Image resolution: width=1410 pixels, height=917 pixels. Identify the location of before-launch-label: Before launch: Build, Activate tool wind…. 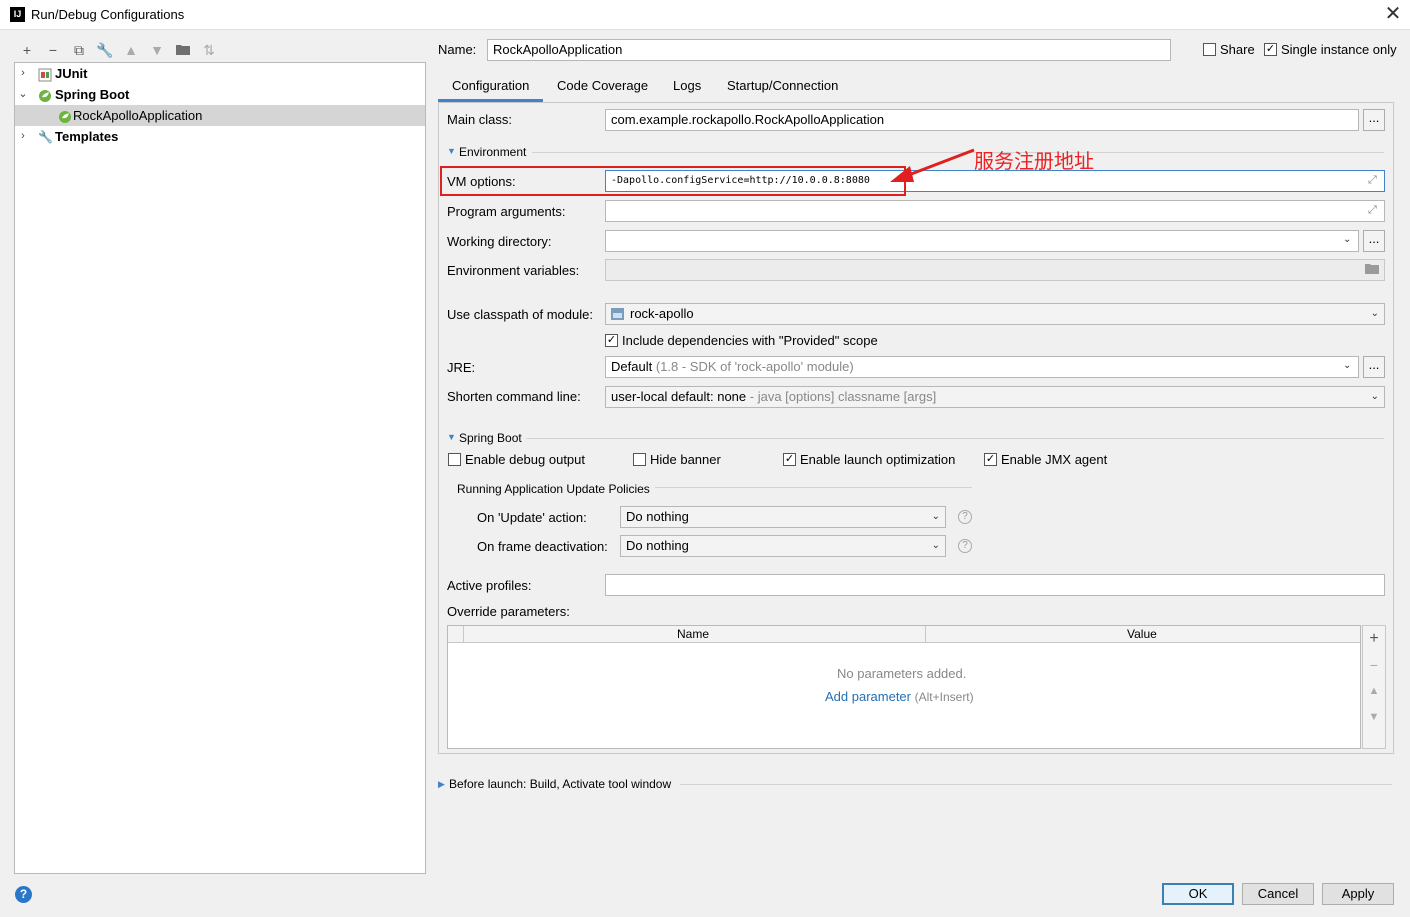
(560, 784).